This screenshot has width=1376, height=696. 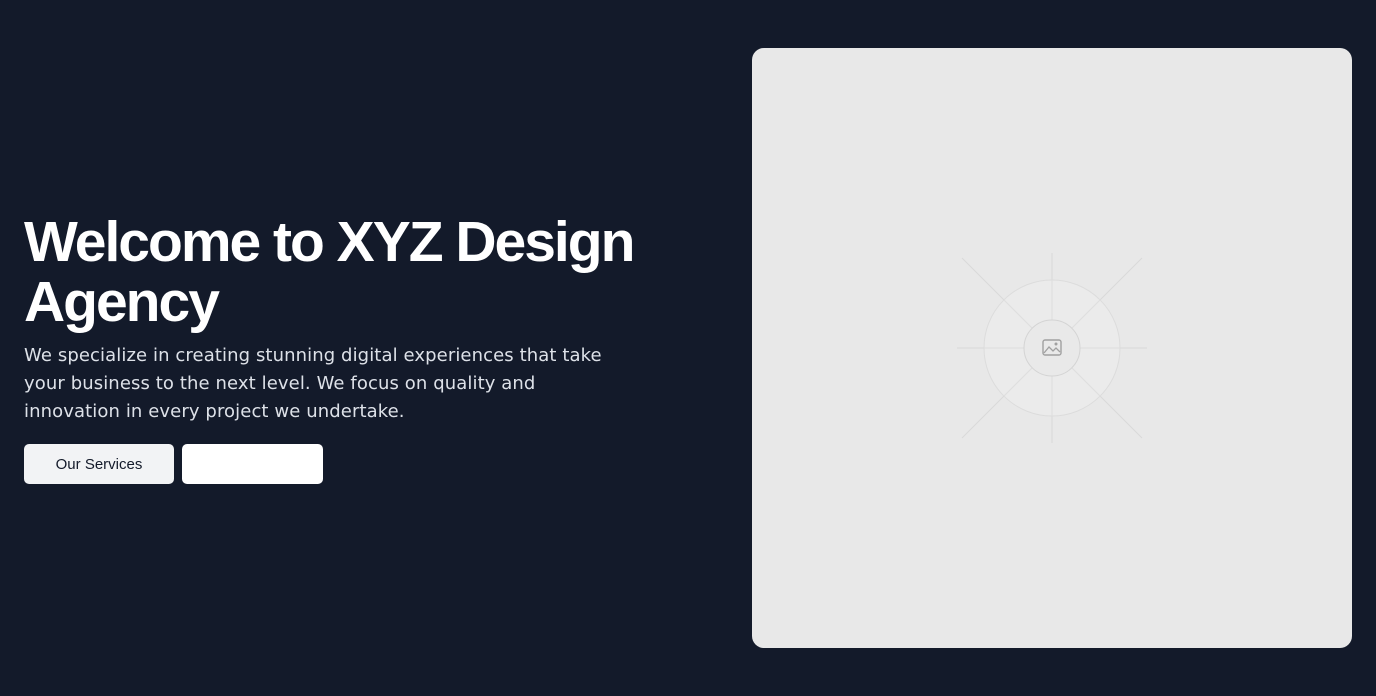 What do you see at coordinates (364, 464) in the screenshot?
I see `hero-button-row: Our Services` at bounding box center [364, 464].